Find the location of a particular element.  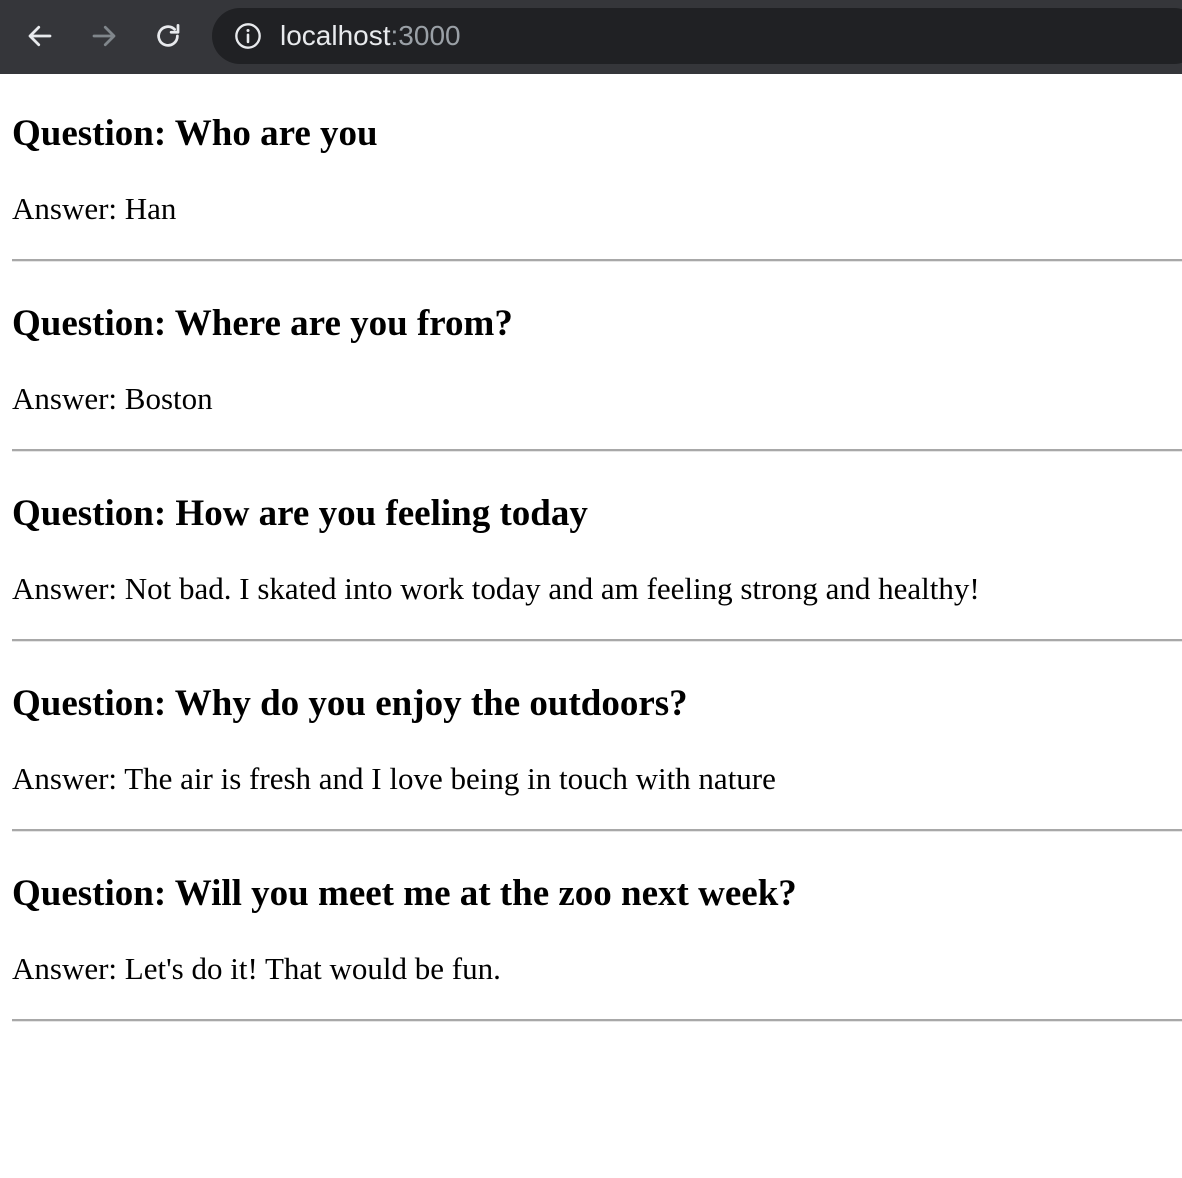

url-text: localhost:3000 is located at coordinates (370, 36).